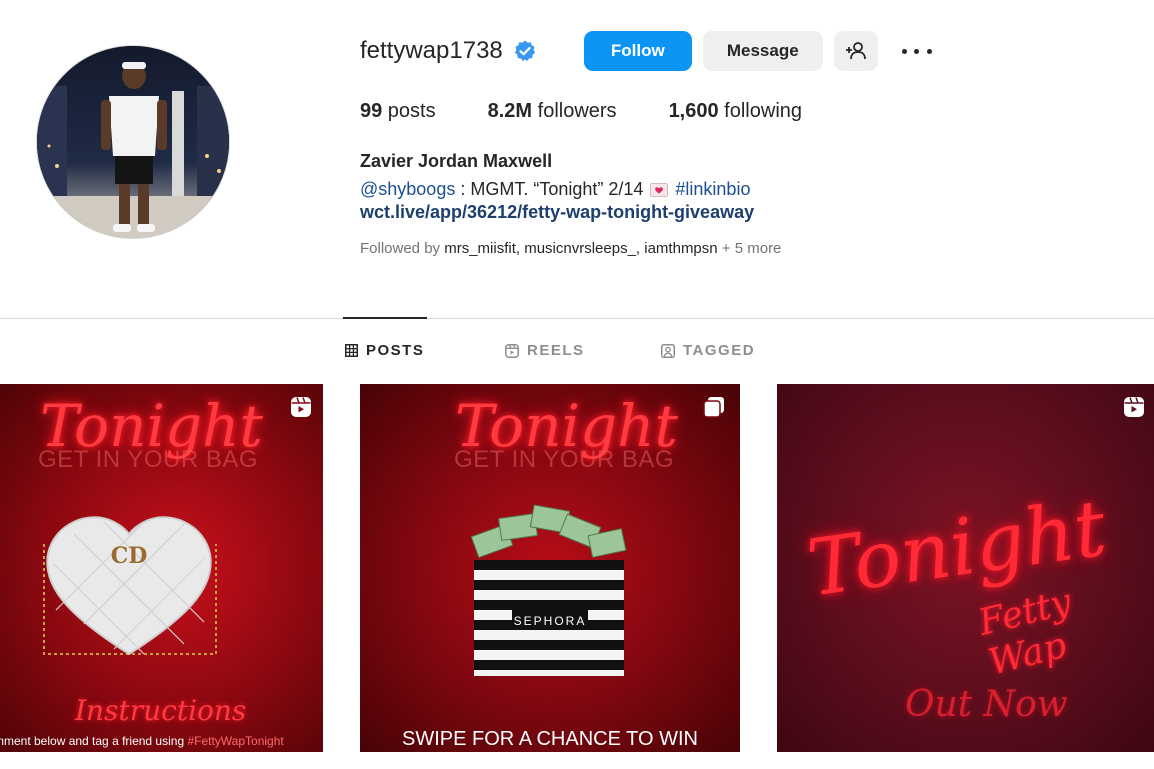 The width and height of the screenshot is (1154, 769). I want to click on tab-reels: REELS, so click(545, 350).